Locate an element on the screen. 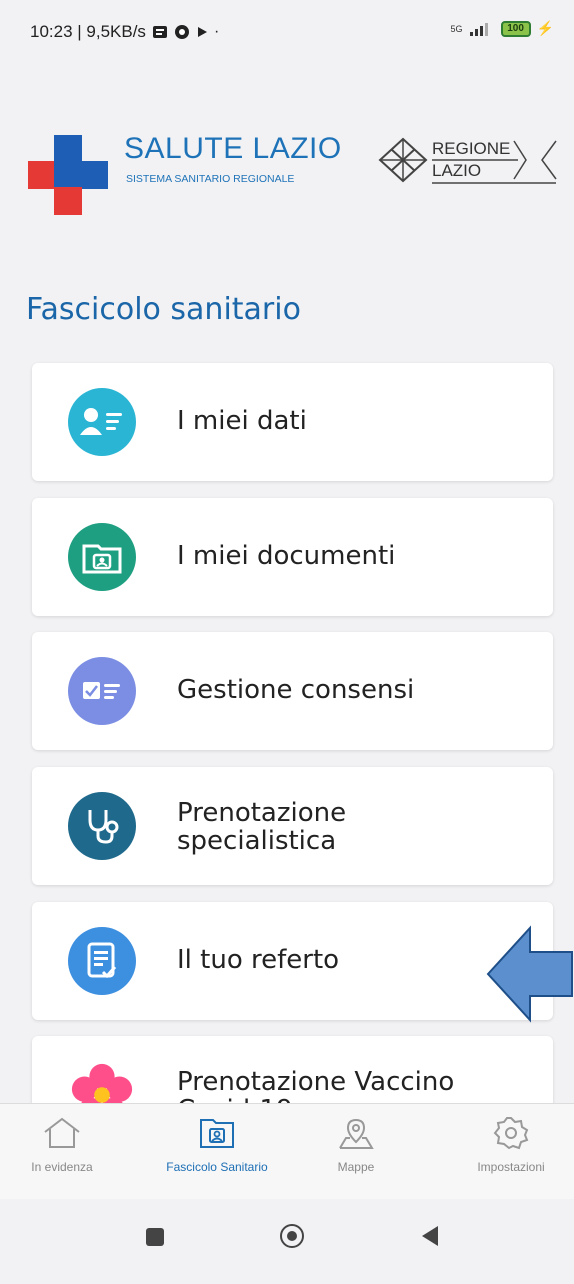 The height and width of the screenshot is (1284, 574). home-button is located at coordinates (292, 1236).